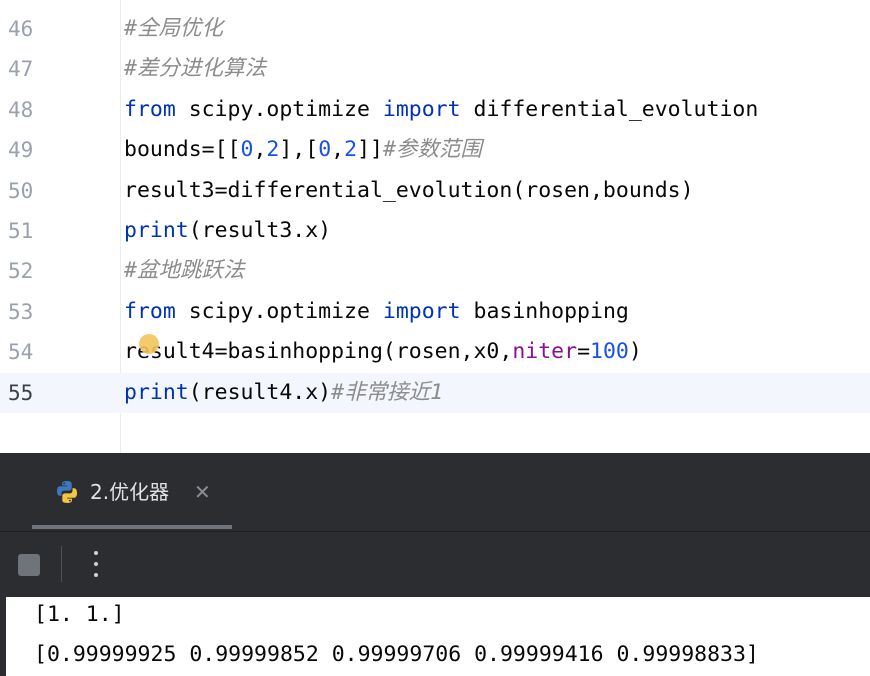 The image size is (870, 676). I want to click on code-text: from scipy.optimize import basinhopping, so click(376, 312).